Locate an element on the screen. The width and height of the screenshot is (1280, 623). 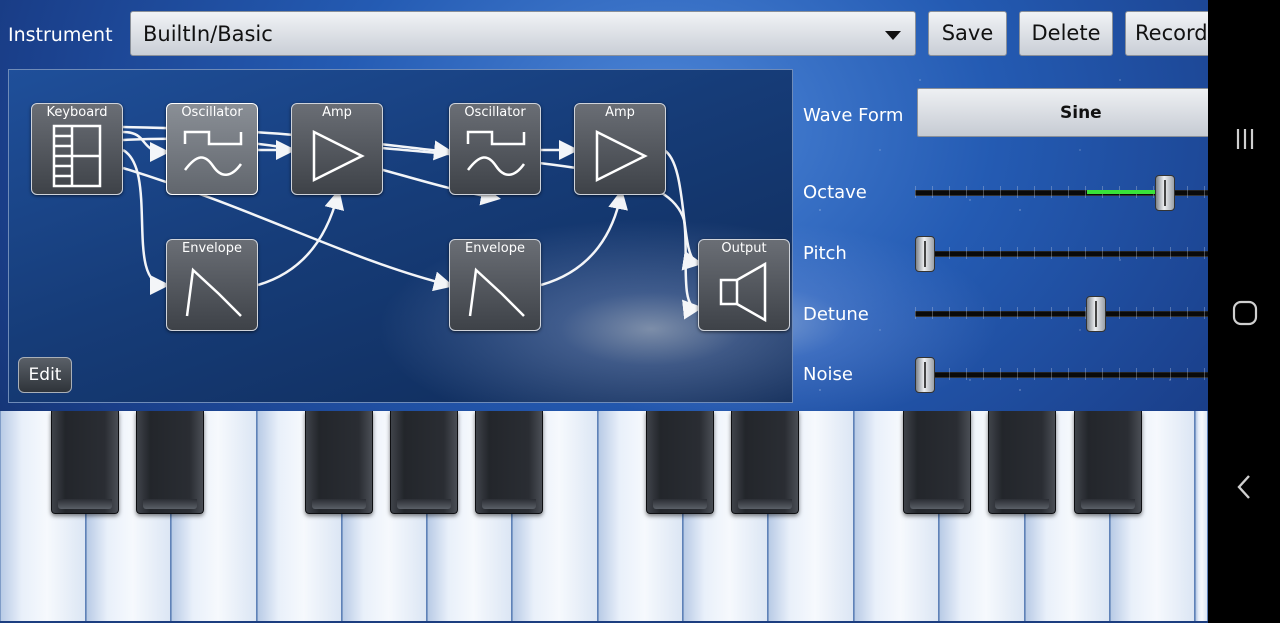
keyboard-icon is located at coordinates (77, 156).